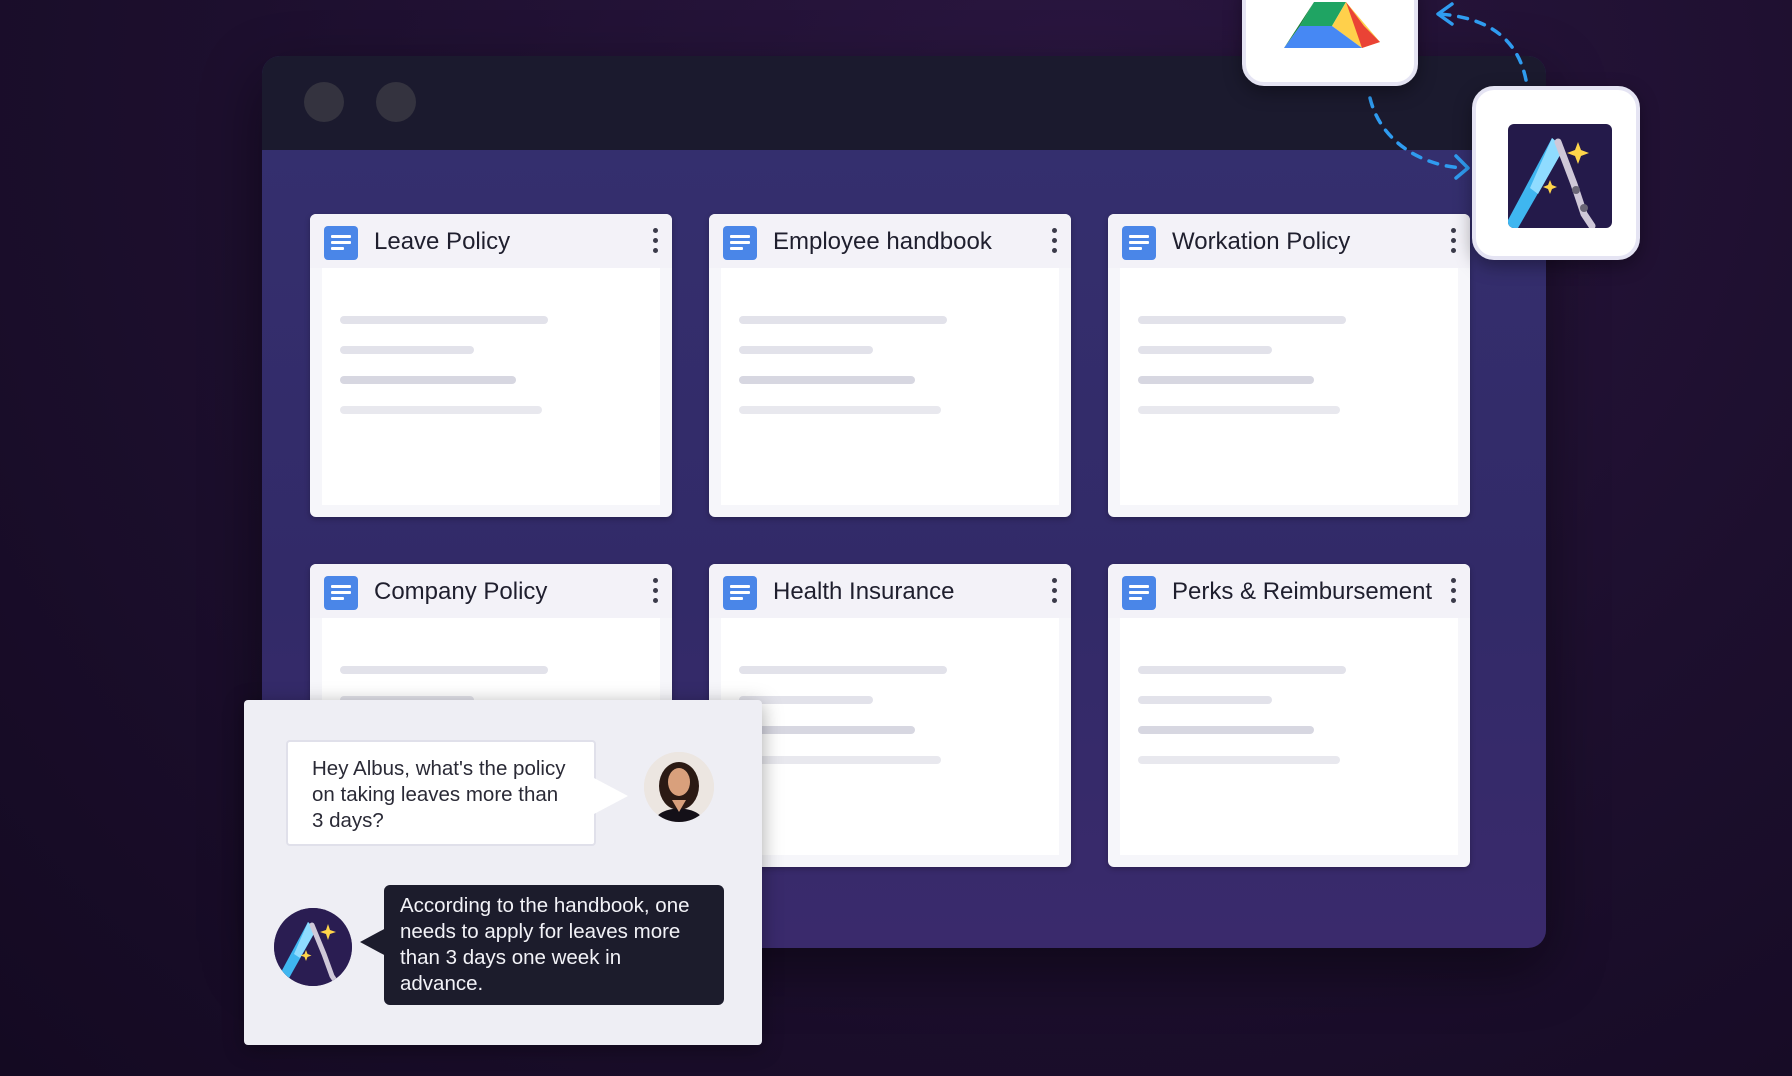 This screenshot has height=1076, width=1792. I want to click on albus-avatar, so click(313, 947).